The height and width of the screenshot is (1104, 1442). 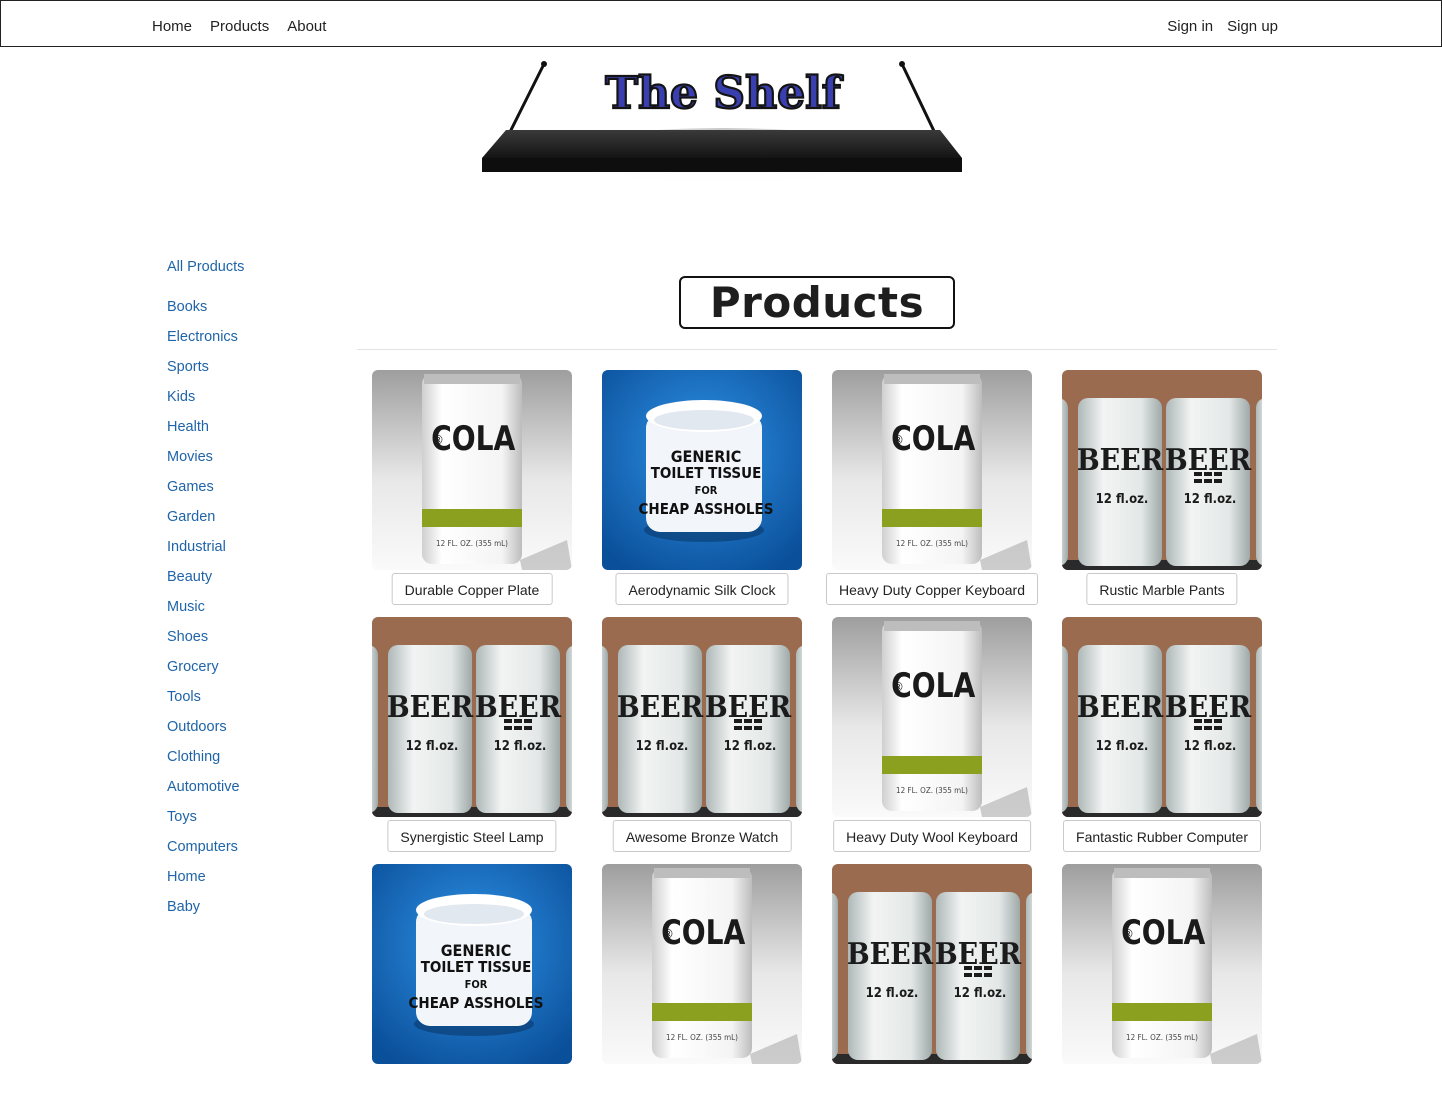 I want to click on product-name-button: Heavy Duty Wool Keyboard, so click(x=932, y=836).